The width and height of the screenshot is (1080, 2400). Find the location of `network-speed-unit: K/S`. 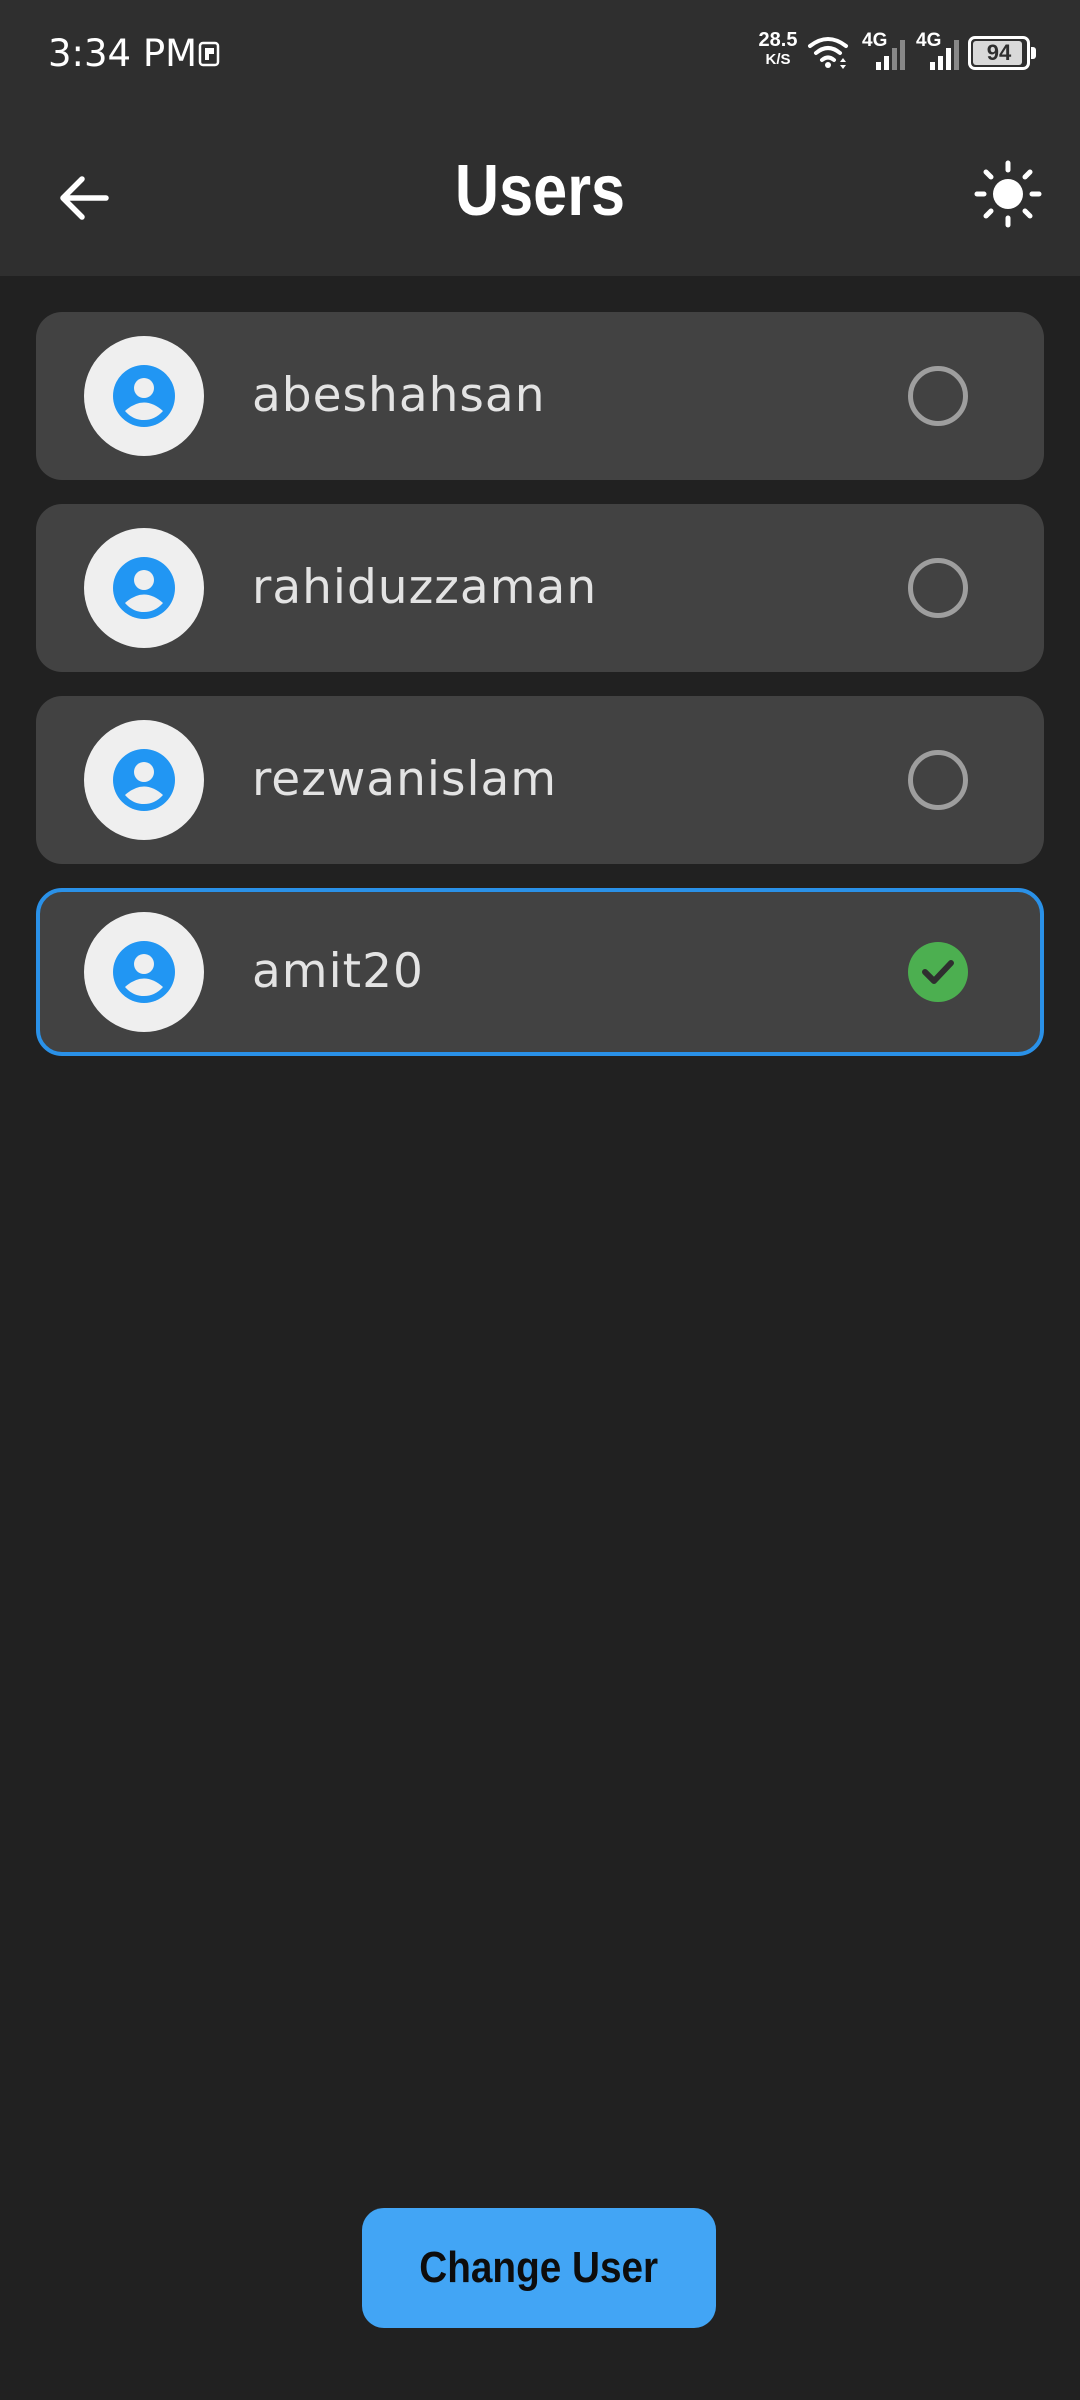

network-speed-unit: K/S is located at coordinates (778, 59).